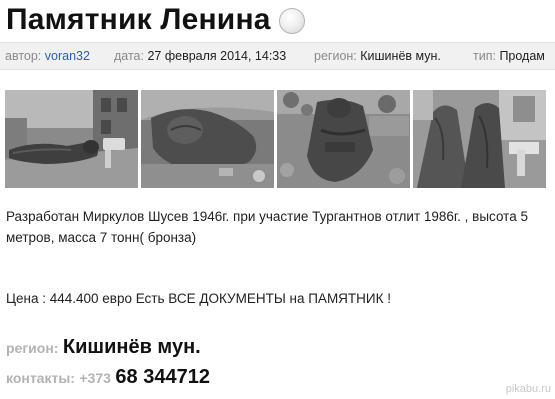  Describe the element at coordinates (129, 56) in the screenshot. I see `date-label: дата:` at that location.